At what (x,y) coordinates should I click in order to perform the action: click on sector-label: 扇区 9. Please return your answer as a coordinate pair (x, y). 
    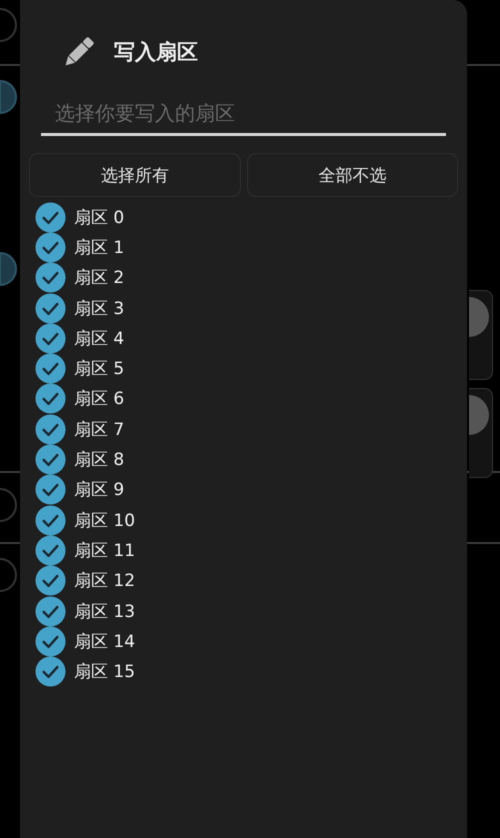
    Looking at the image, I should click on (99, 490).